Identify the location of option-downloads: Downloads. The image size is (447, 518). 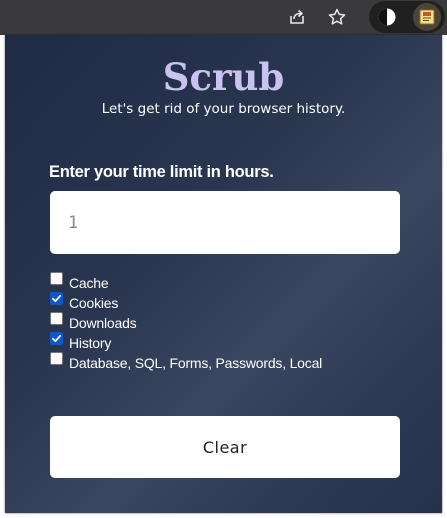
(240, 322).